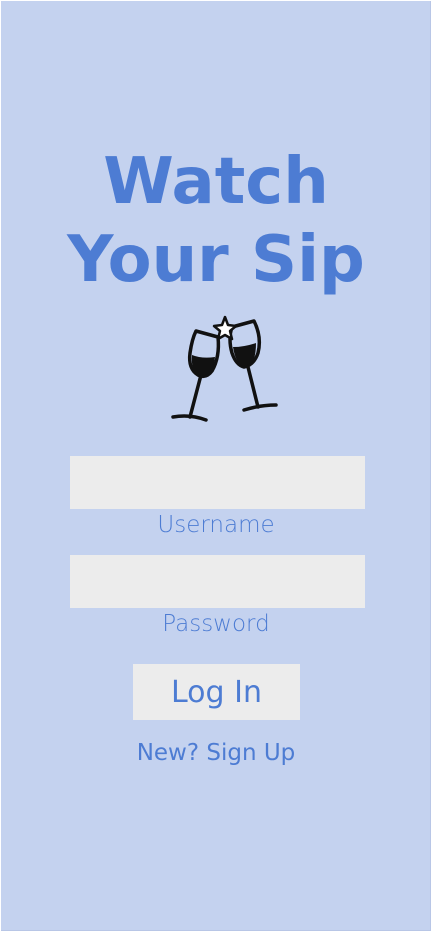 This screenshot has height=934, width=432. What do you see at coordinates (216, 692) in the screenshot?
I see `login-button: Log In` at bounding box center [216, 692].